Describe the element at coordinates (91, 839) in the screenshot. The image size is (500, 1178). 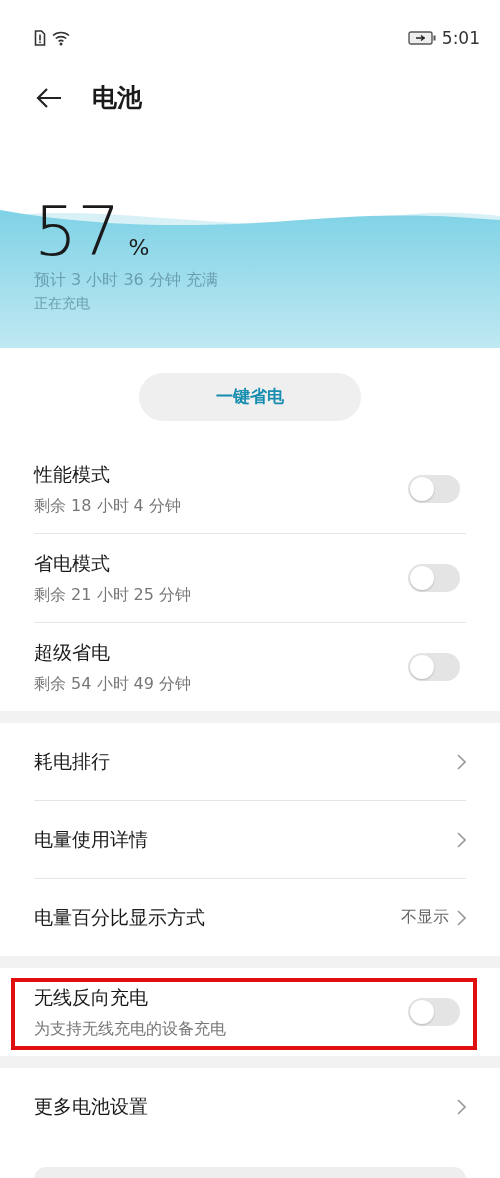
I see `menu-item: 电量使用详情` at that location.